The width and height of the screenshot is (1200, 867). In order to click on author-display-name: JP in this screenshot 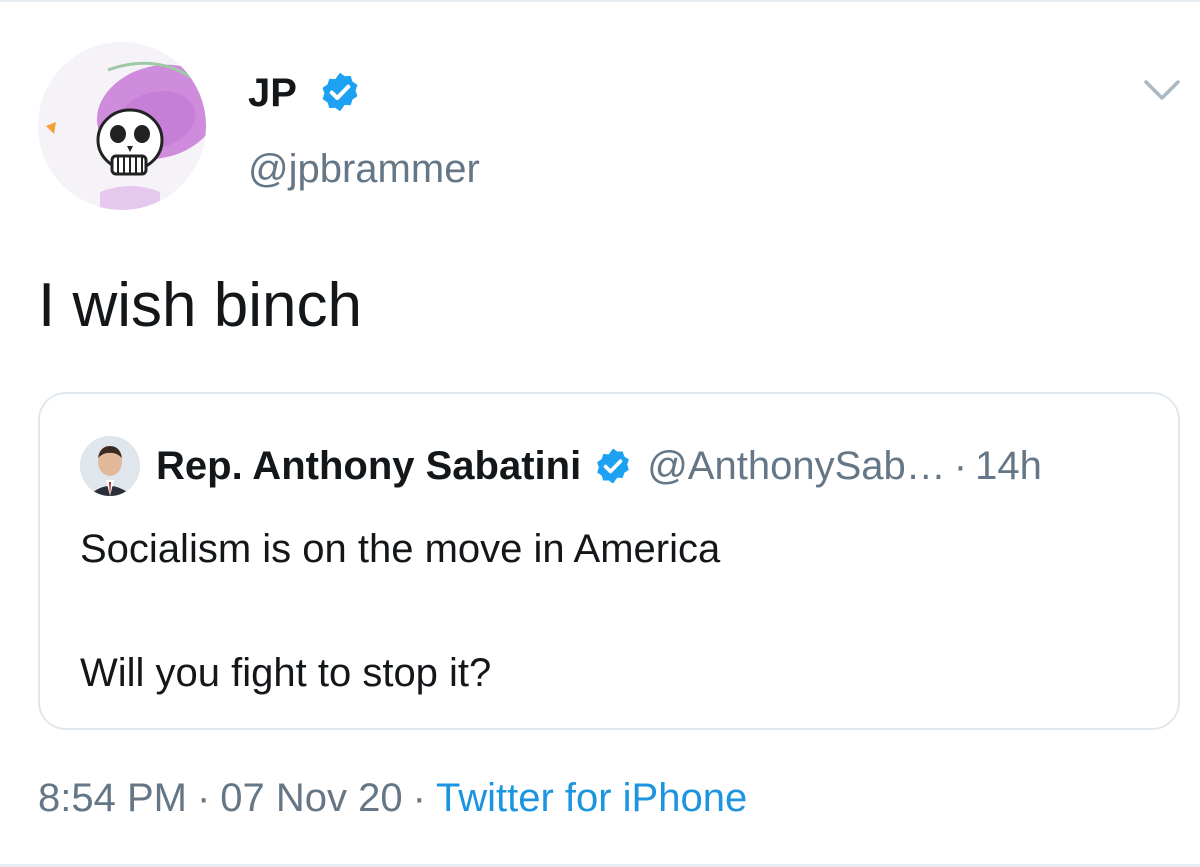, I will do `click(272, 93)`.